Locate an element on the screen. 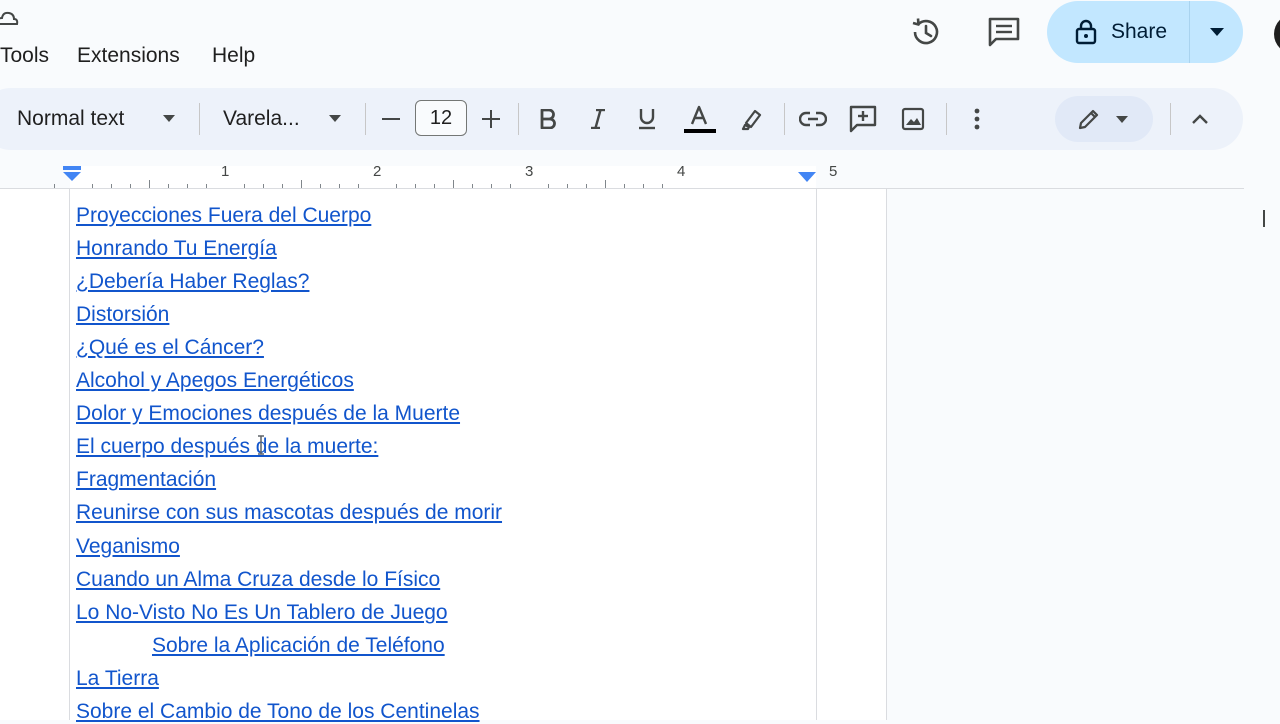 The image size is (1280, 724). comment-icon is located at coordinates (1004, 32).